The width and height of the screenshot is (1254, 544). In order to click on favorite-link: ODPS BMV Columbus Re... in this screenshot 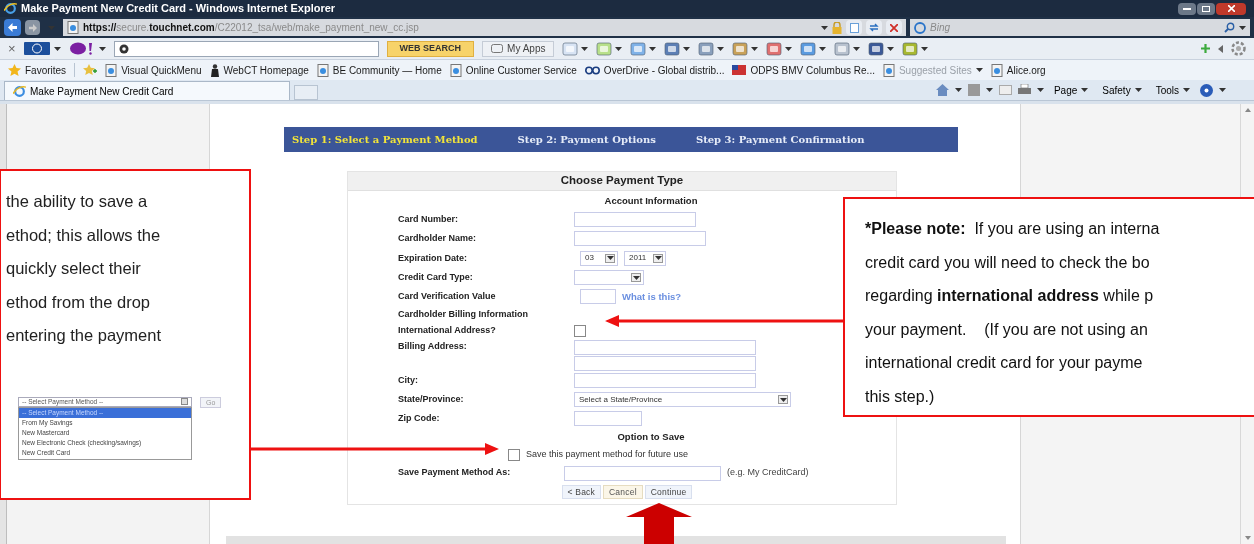, I will do `click(803, 70)`.